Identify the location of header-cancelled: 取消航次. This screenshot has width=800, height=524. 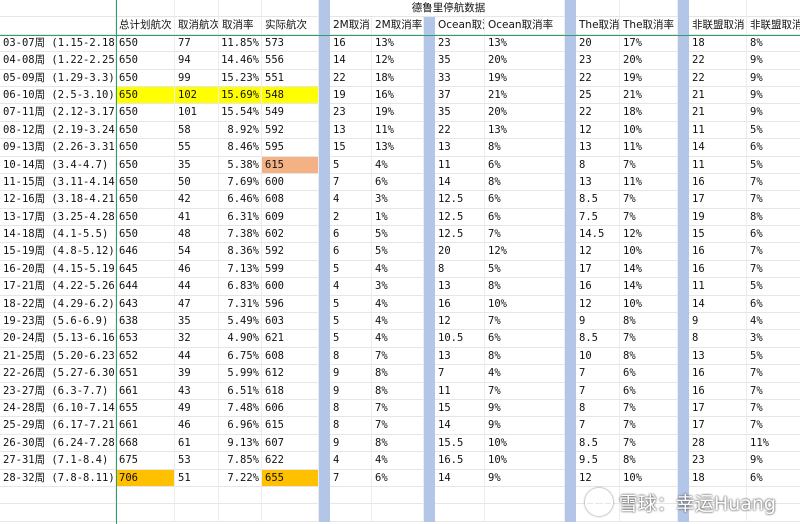
(197, 26).